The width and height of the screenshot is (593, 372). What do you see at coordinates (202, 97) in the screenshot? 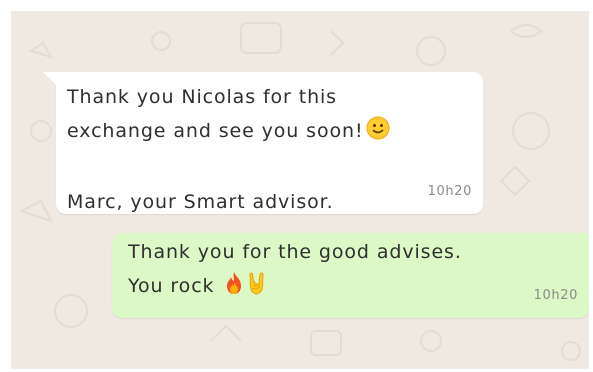
I see `message-line: Thank you Nicolas for this` at bounding box center [202, 97].